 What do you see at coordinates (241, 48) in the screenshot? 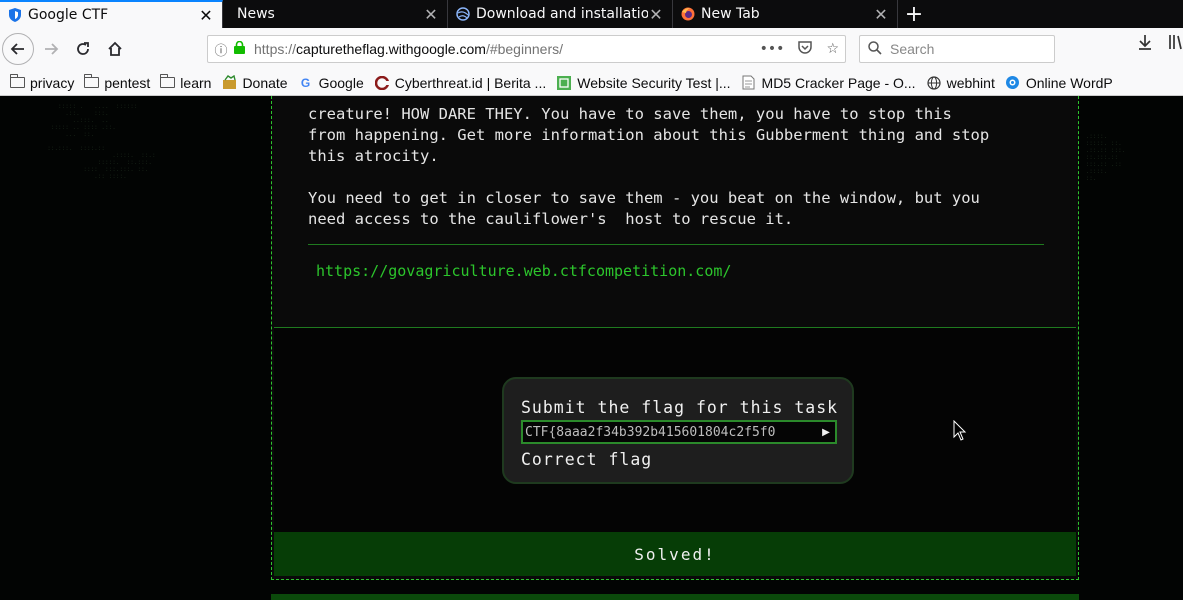
I see `lock-icon` at bounding box center [241, 48].